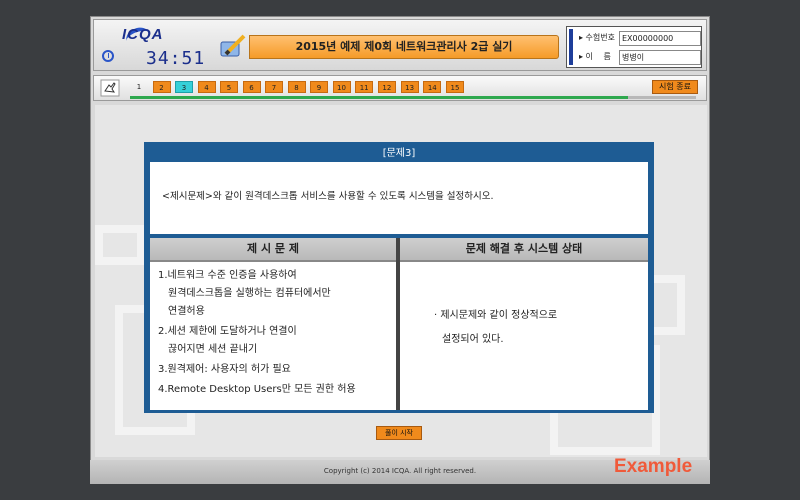  Describe the element at coordinates (571, 47) in the screenshot. I see `info-strip` at that location.